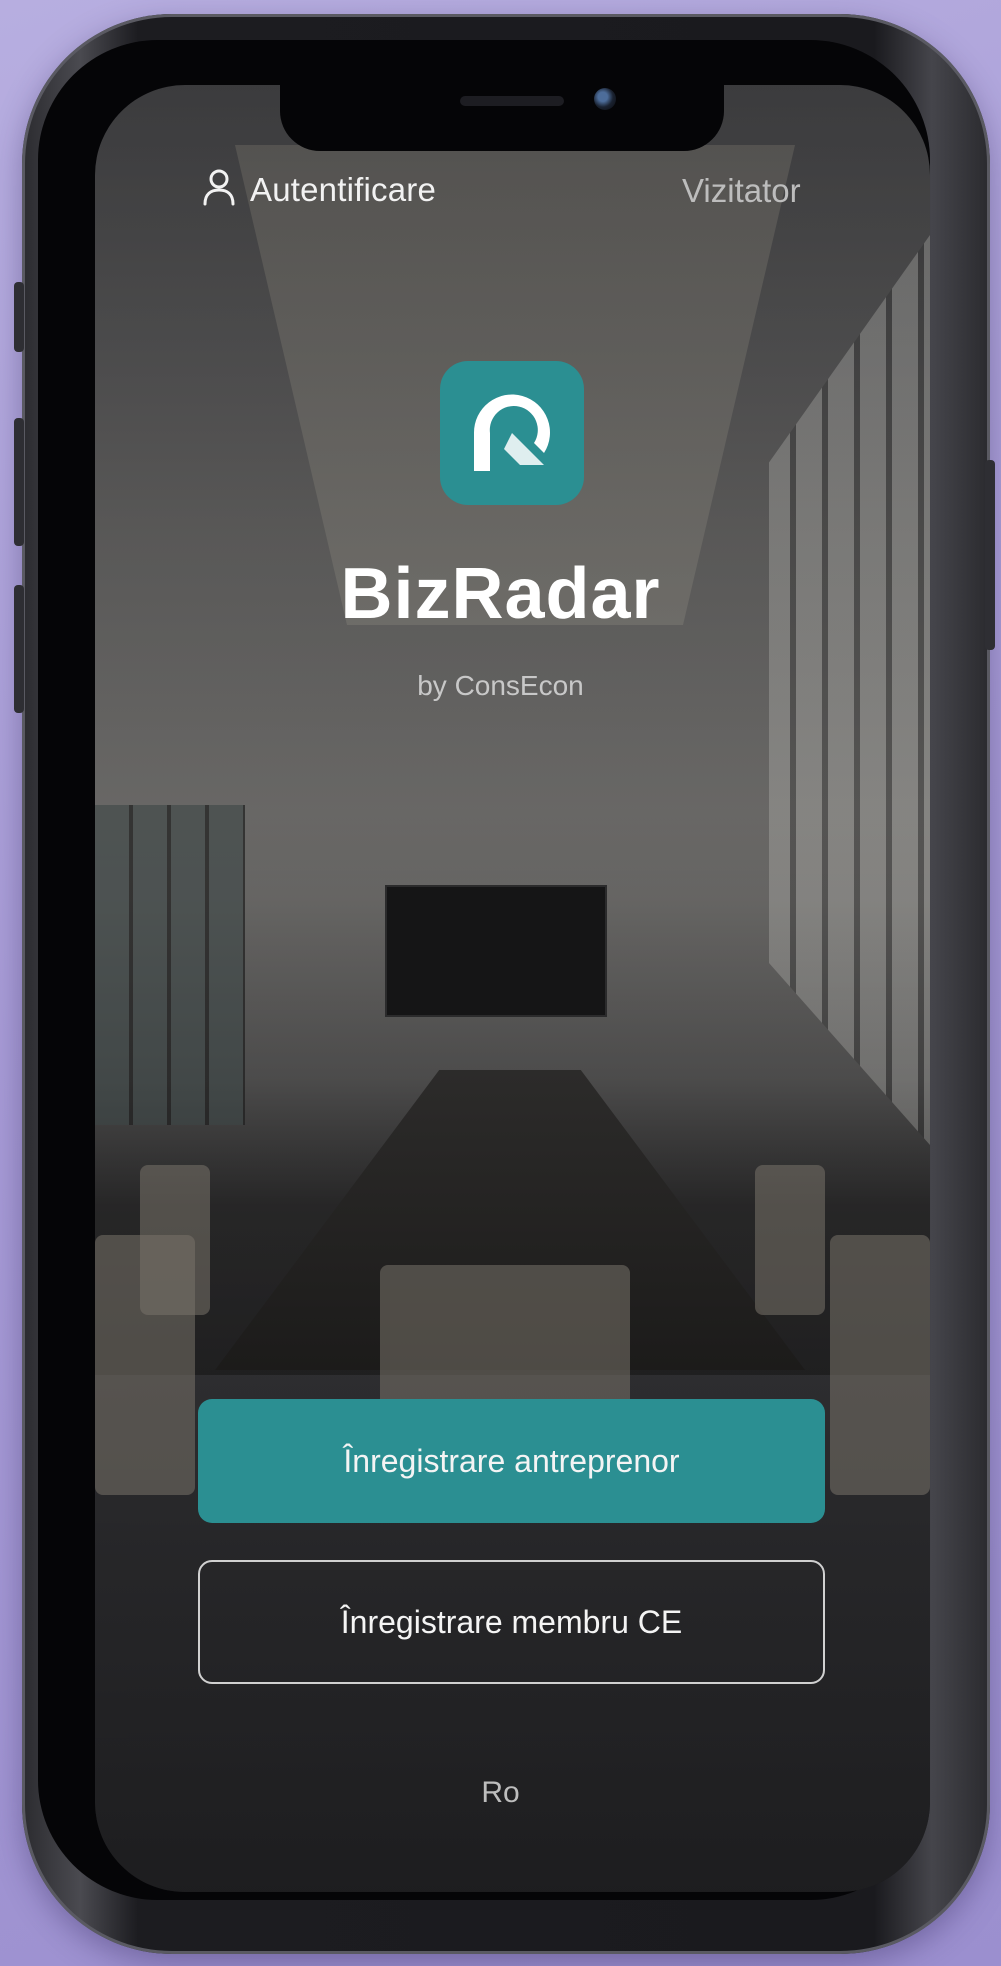  I want to click on phone-side-button, so click(19, 317).